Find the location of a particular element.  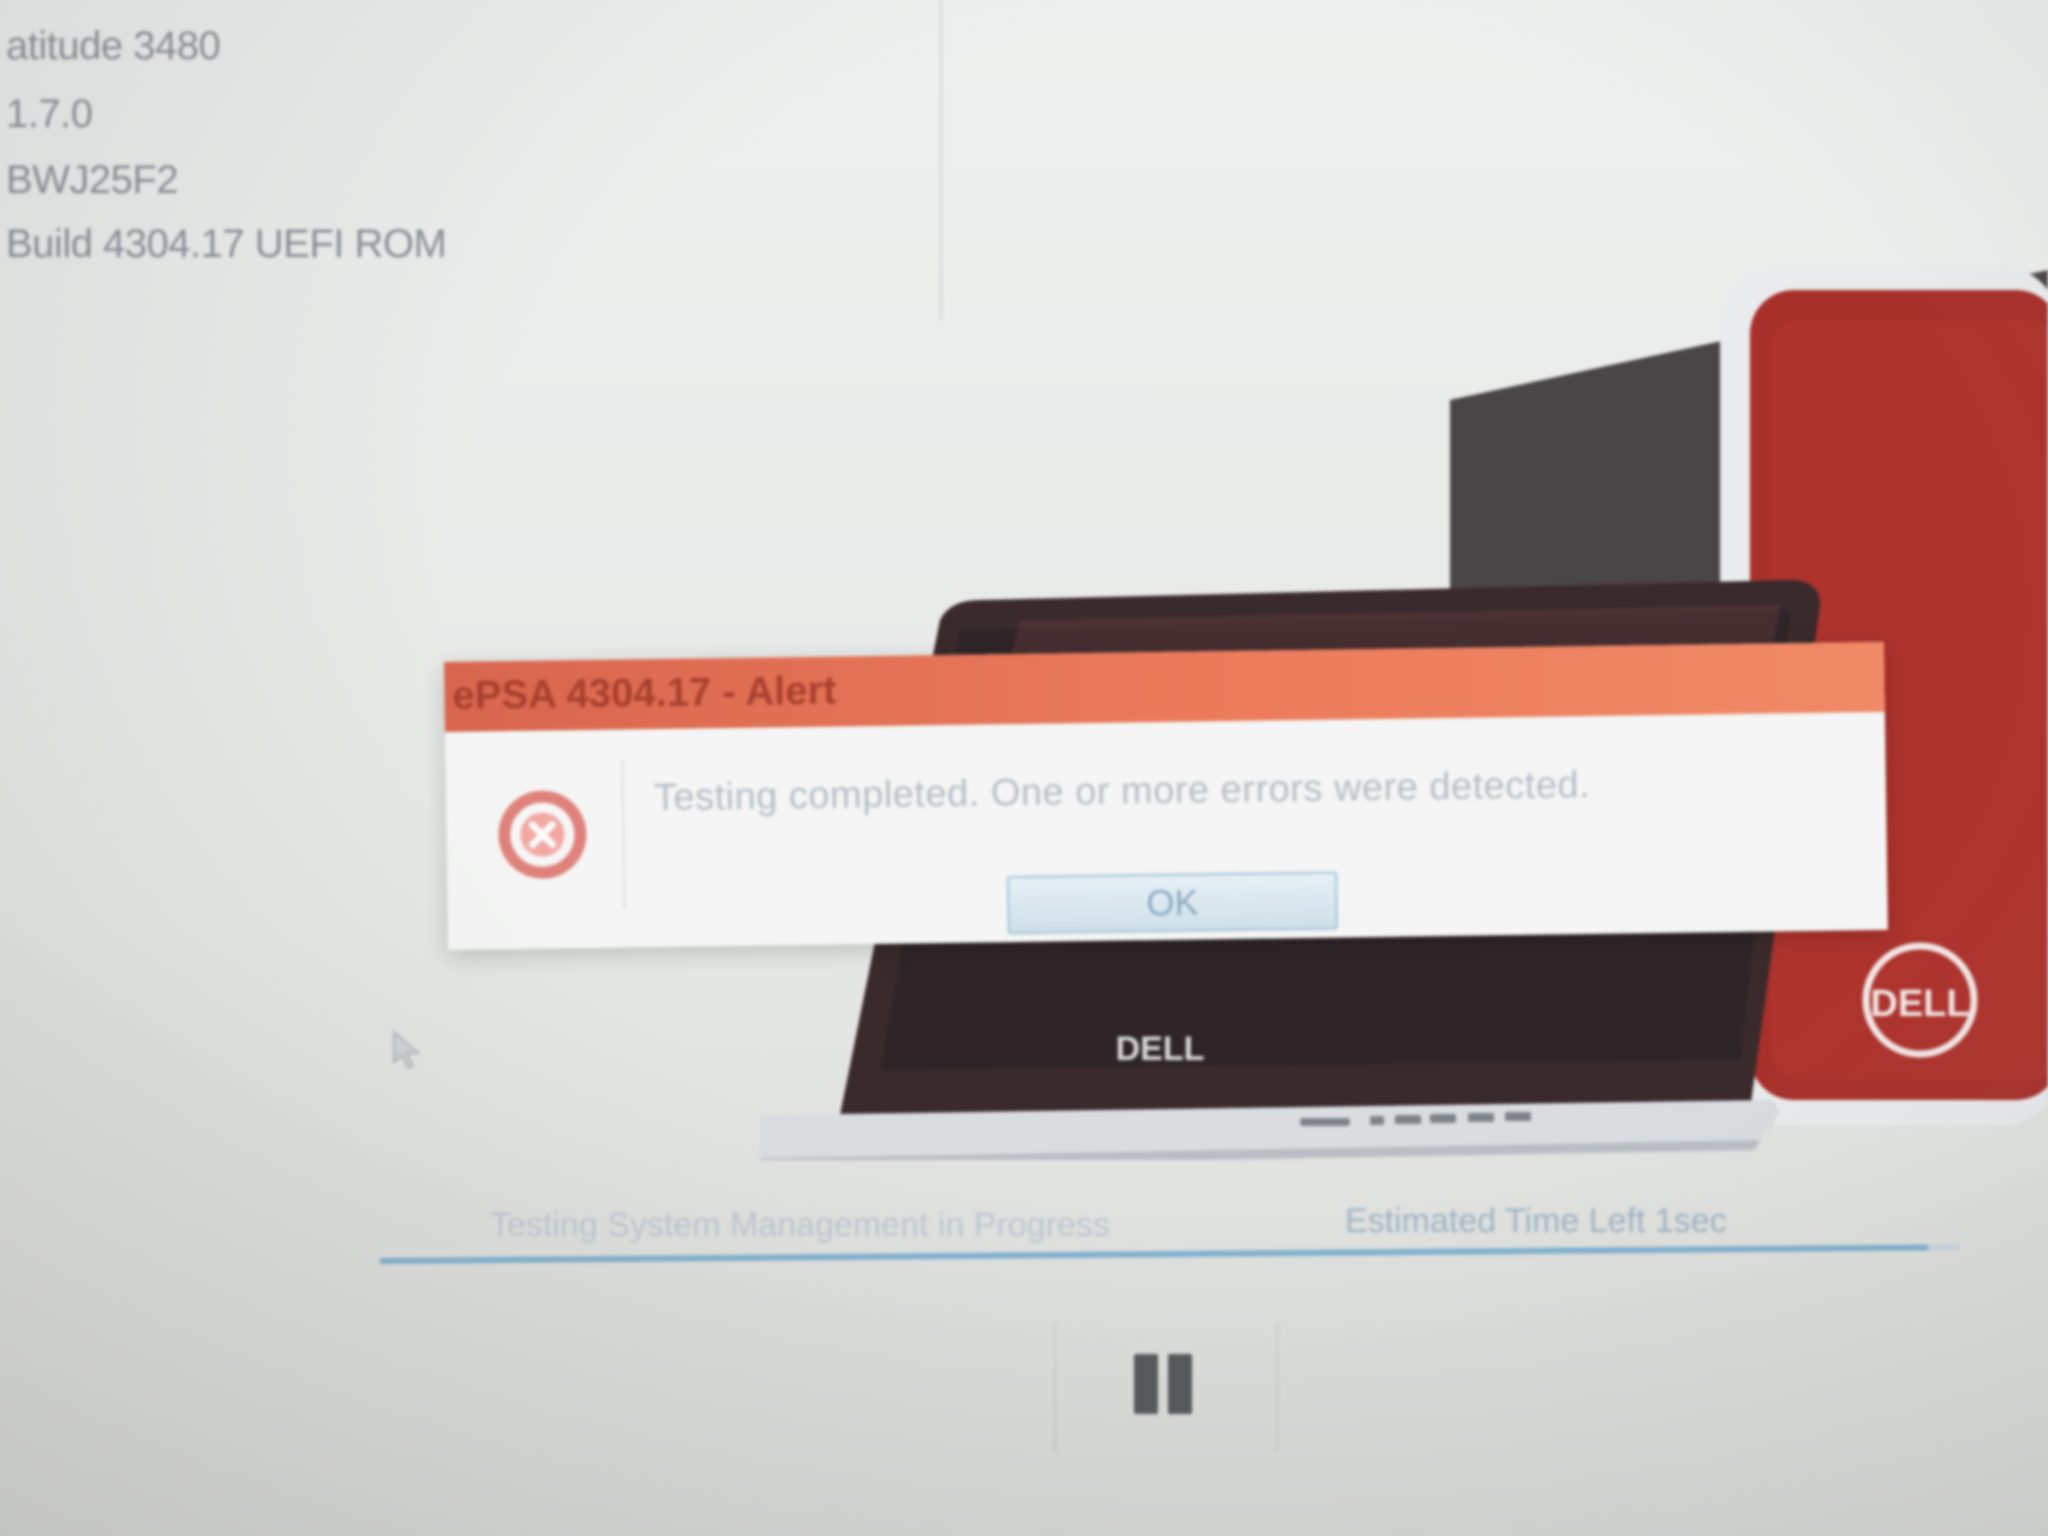

alert-title: ePSA 4304.17 - Alert is located at coordinates (644, 693).